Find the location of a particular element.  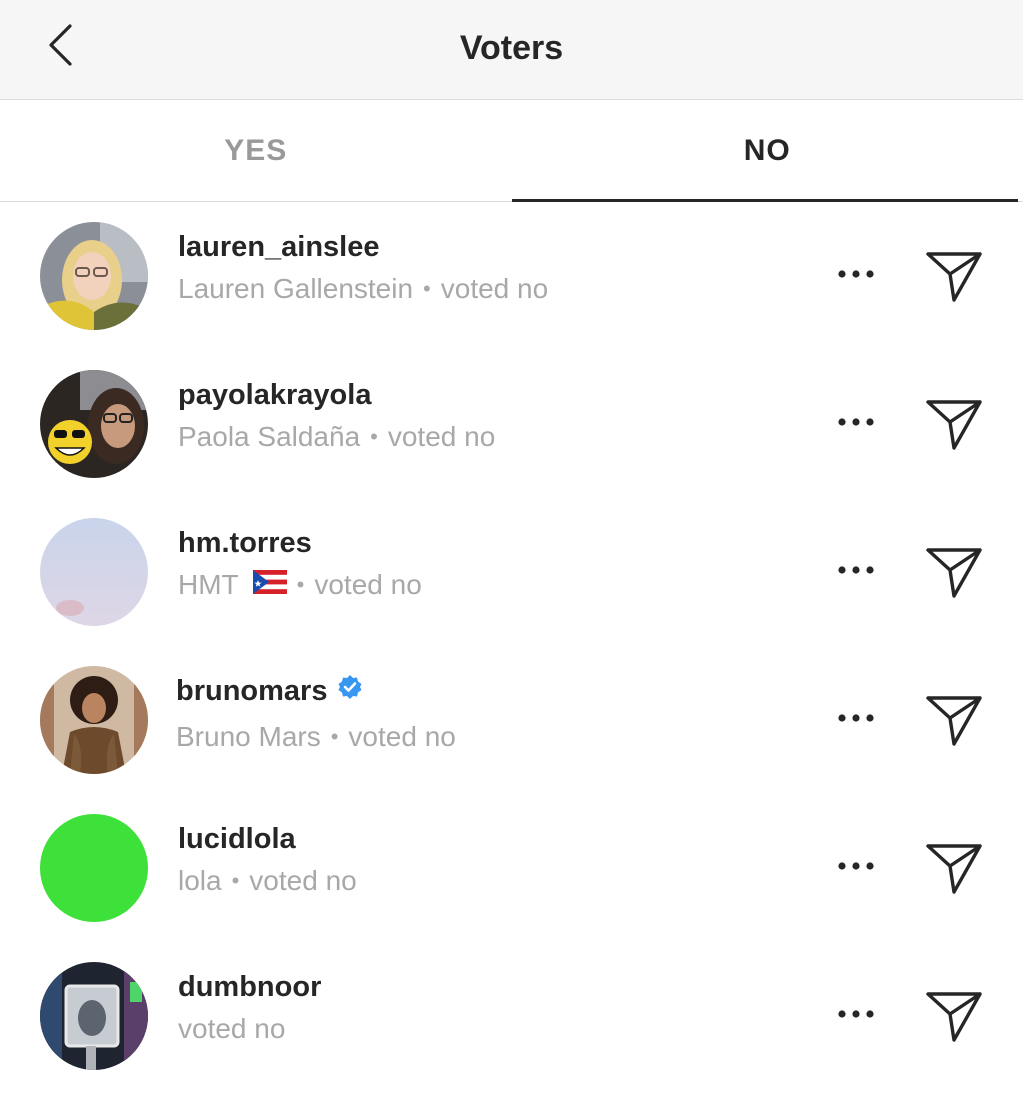

vote-tabs: YES NO is located at coordinates (511, 151).